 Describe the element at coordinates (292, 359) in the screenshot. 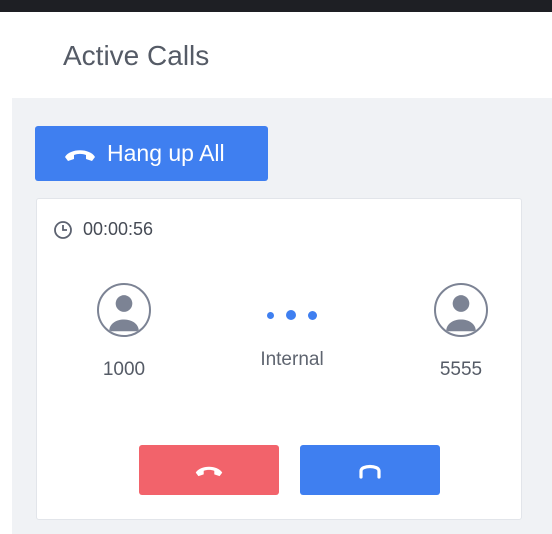

I see `call-type: Internal` at that location.